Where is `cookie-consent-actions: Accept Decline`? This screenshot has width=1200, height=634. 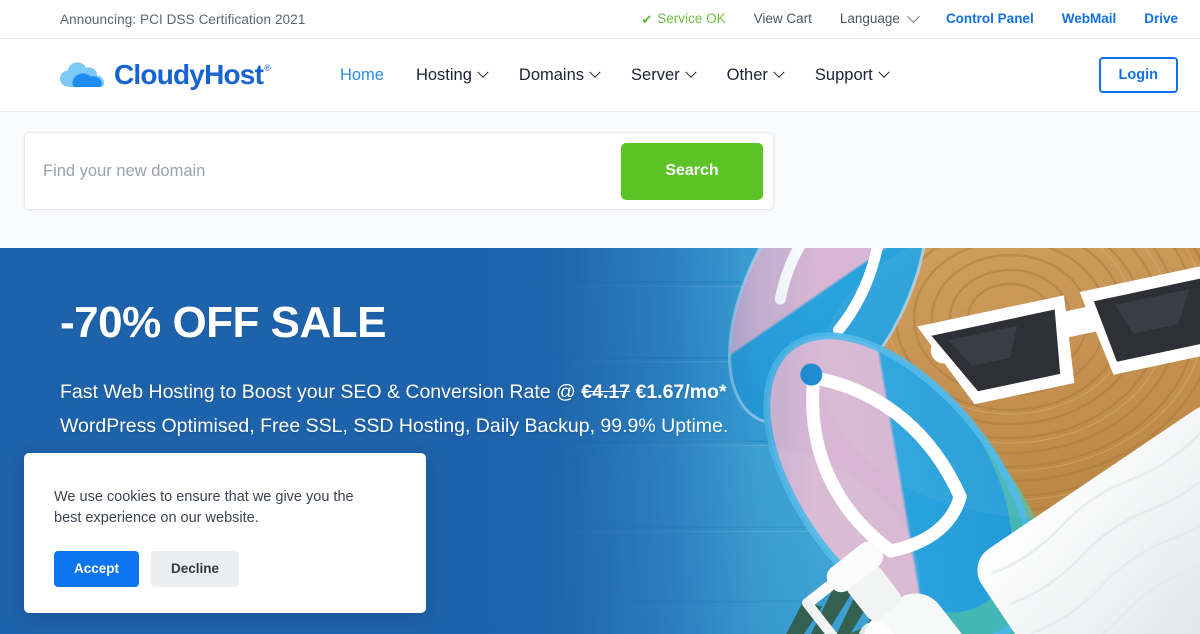
cookie-consent-actions: Accept Decline is located at coordinates (225, 569).